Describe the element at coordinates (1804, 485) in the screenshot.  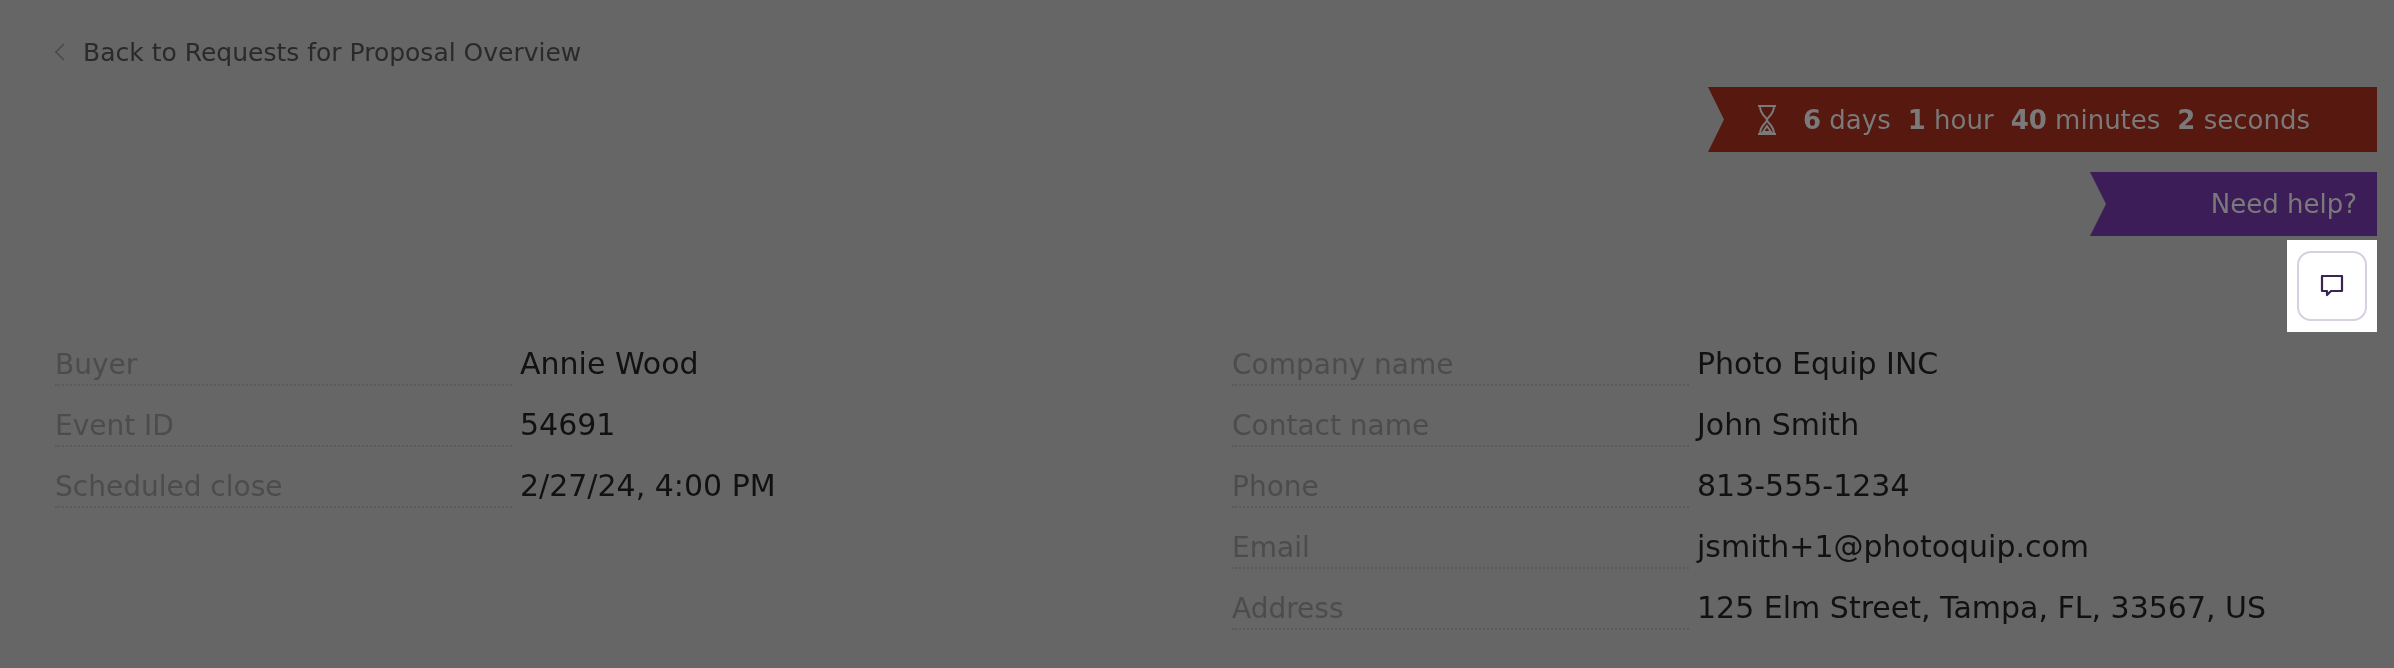
I see `field-value: 813-555-1234` at that location.